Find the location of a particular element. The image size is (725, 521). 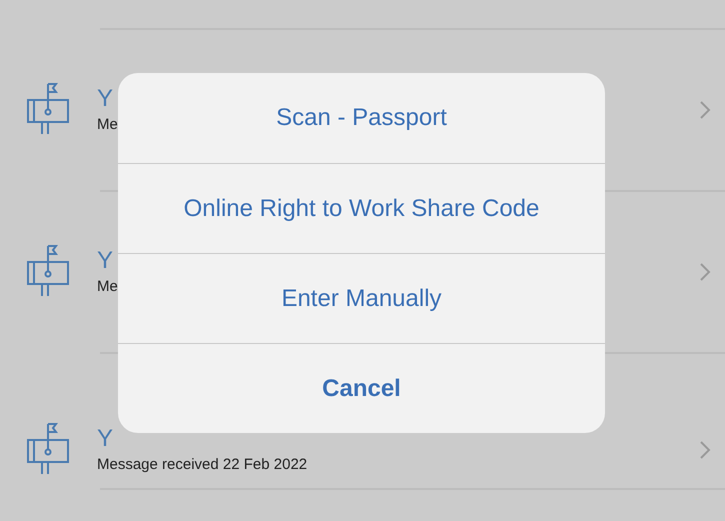

action-button: Online Right to Work Share Code is located at coordinates (361, 208).